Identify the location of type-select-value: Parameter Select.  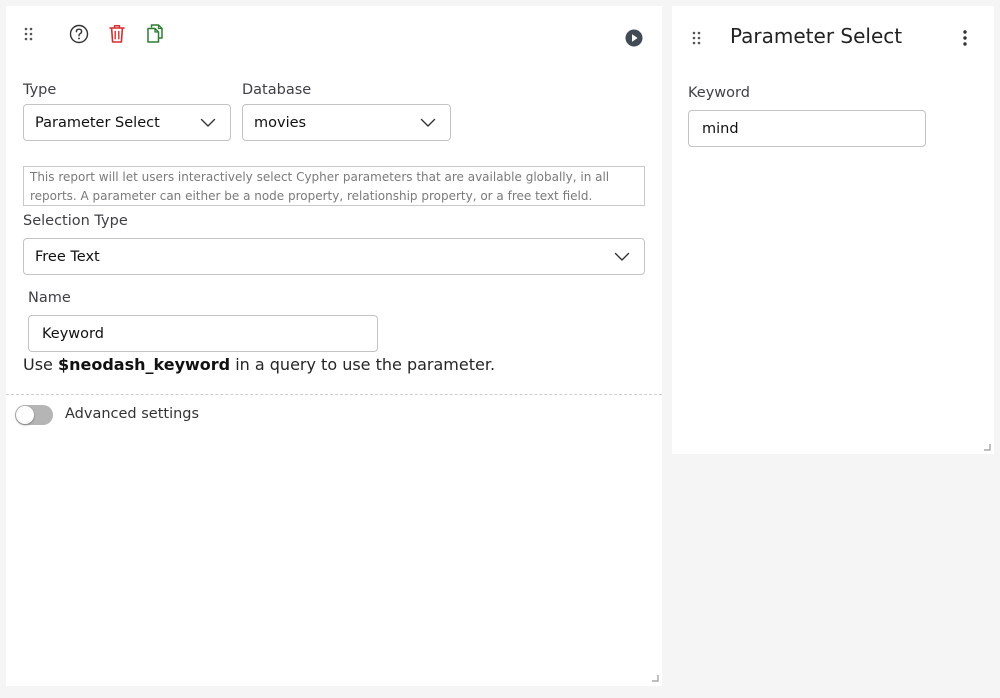
(97, 122).